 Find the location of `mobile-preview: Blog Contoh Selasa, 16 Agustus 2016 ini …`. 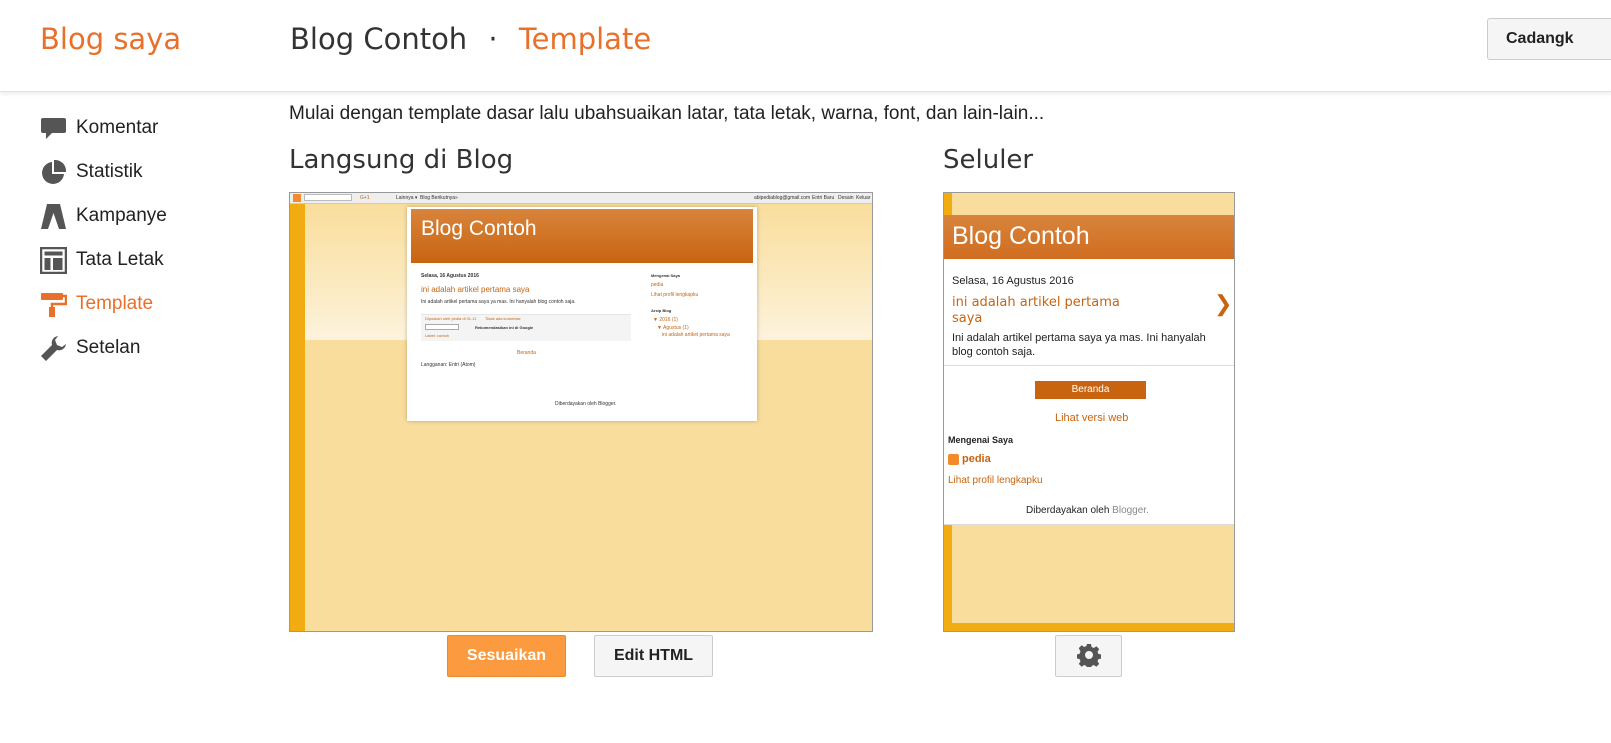

mobile-preview: Blog Contoh Selasa, 16 Agustus 2016 ini … is located at coordinates (1089, 412).